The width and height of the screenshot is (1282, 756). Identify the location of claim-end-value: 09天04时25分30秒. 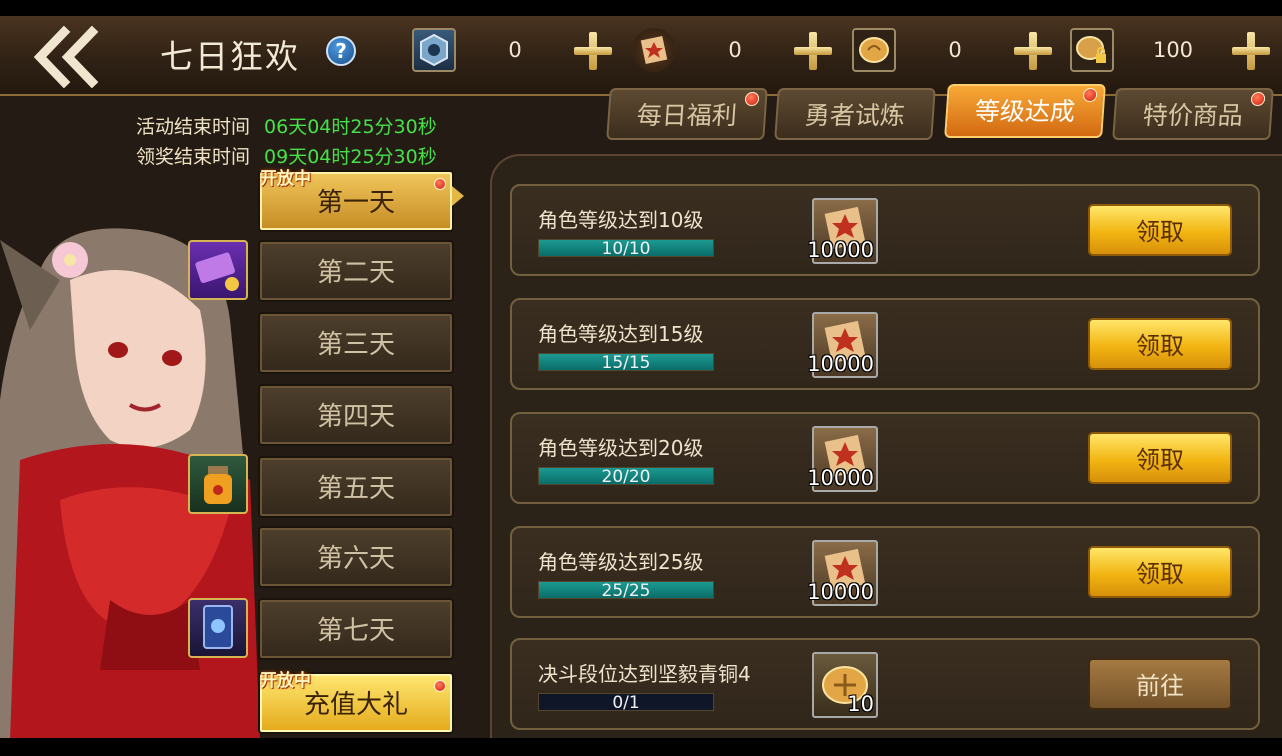
(350, 157).